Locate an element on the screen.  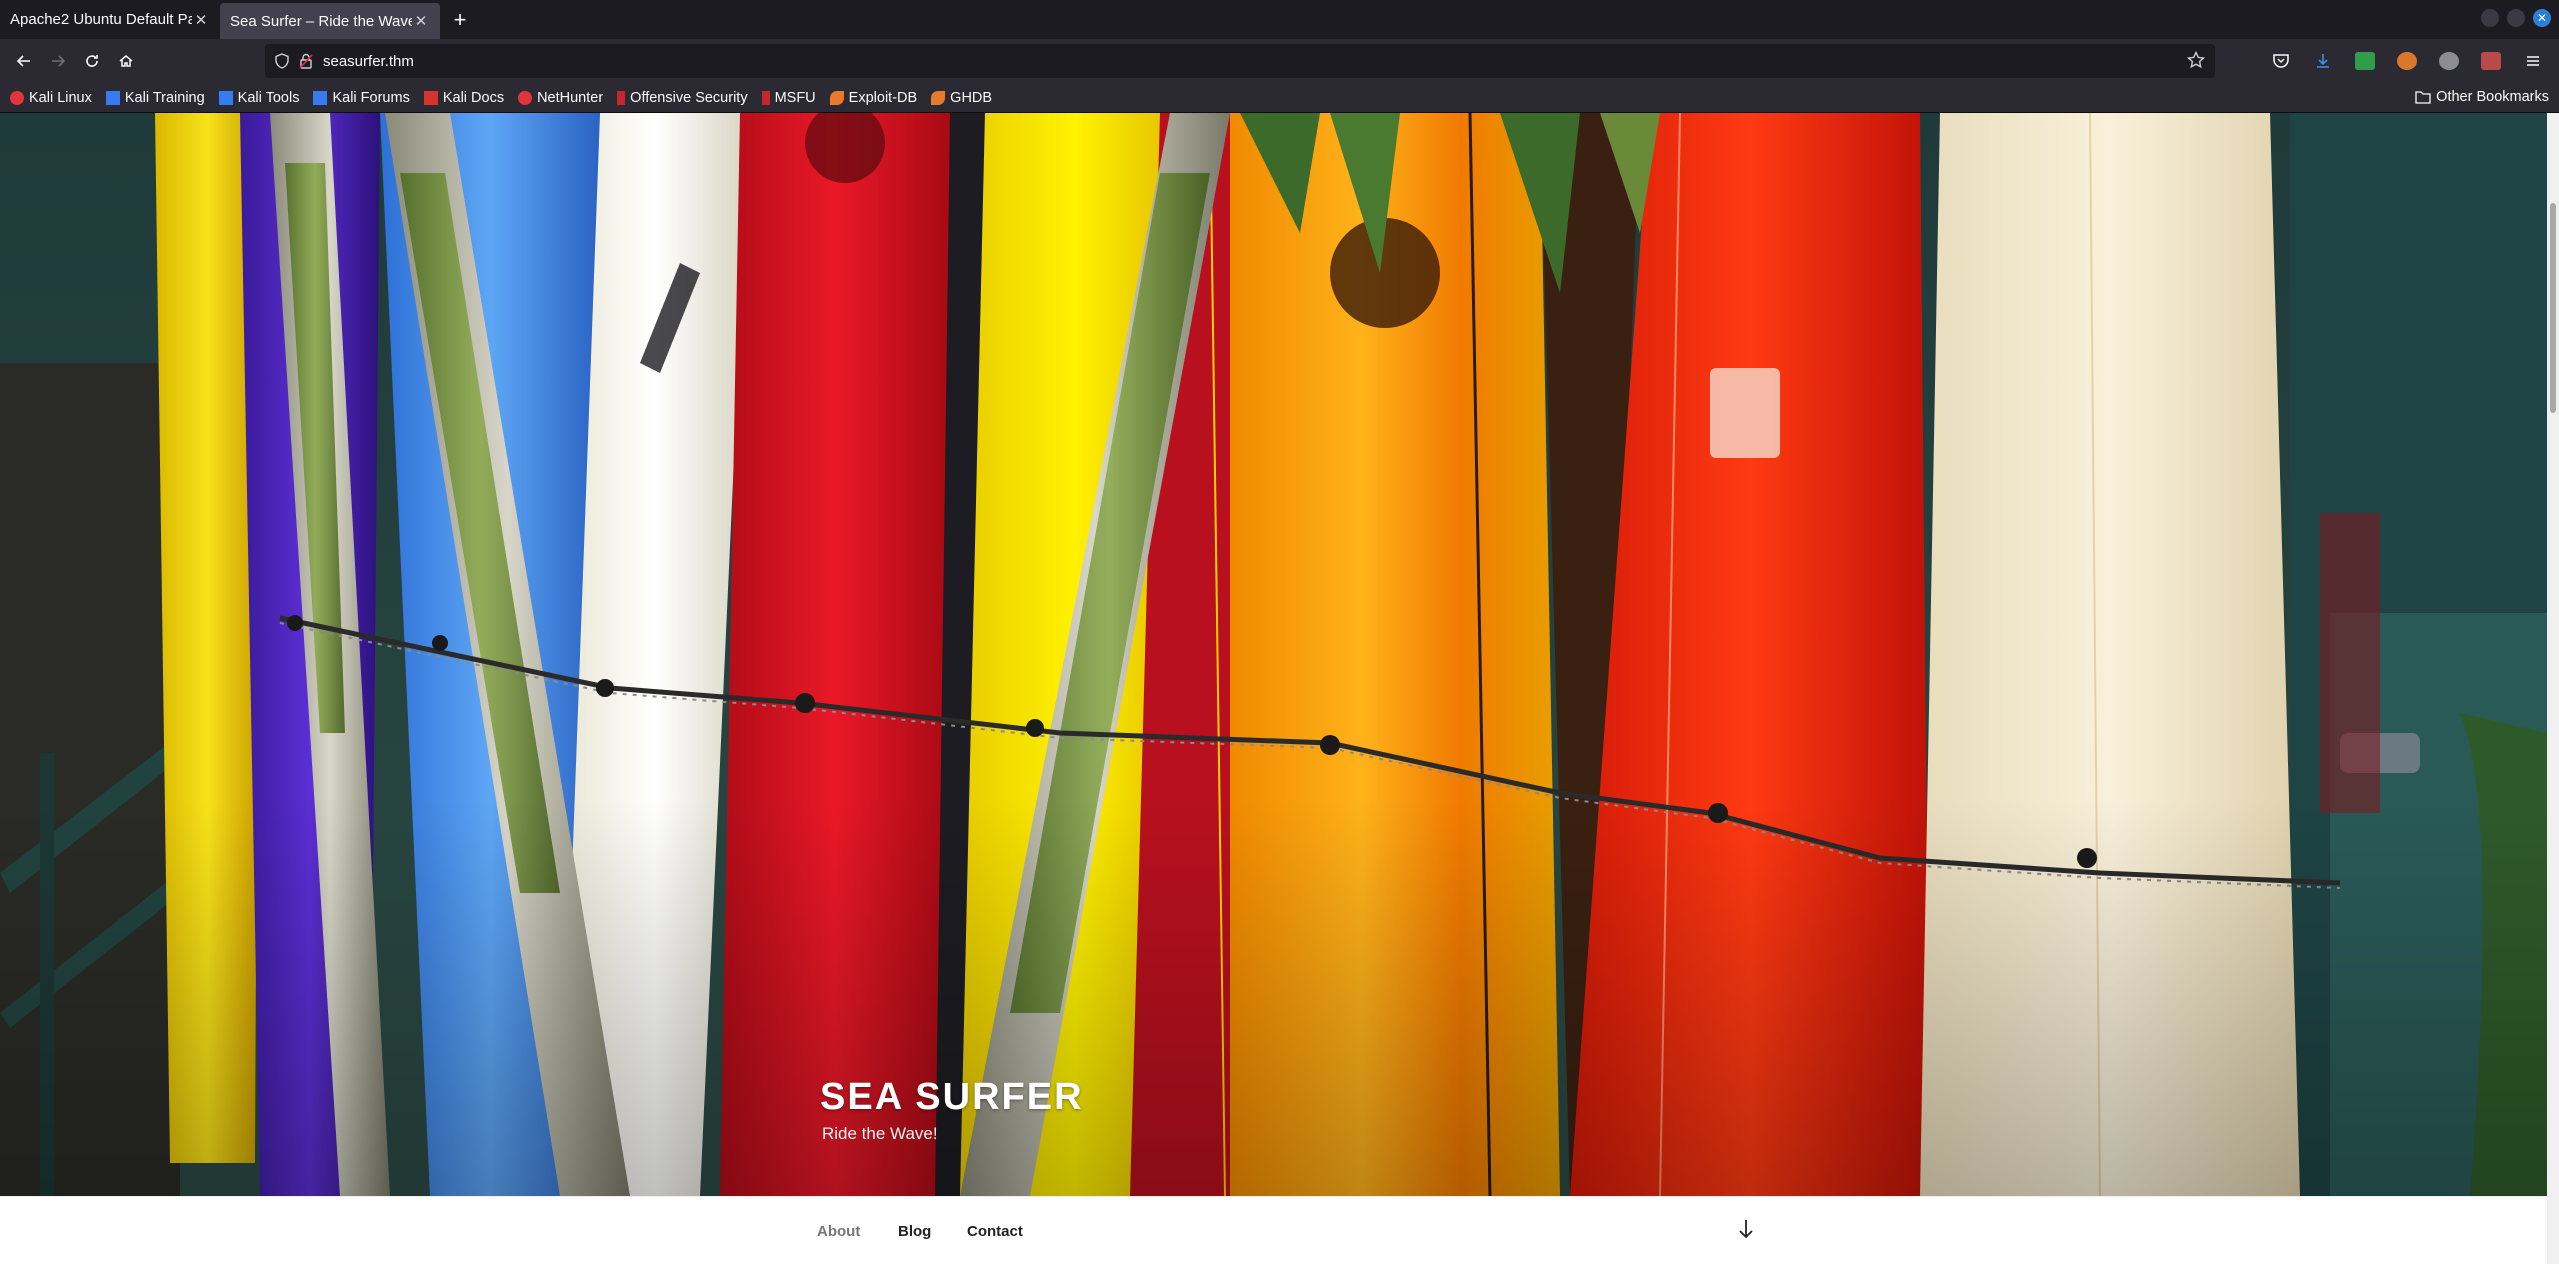
site-title: SEA SURFER is located at coordinates (952, 1097).